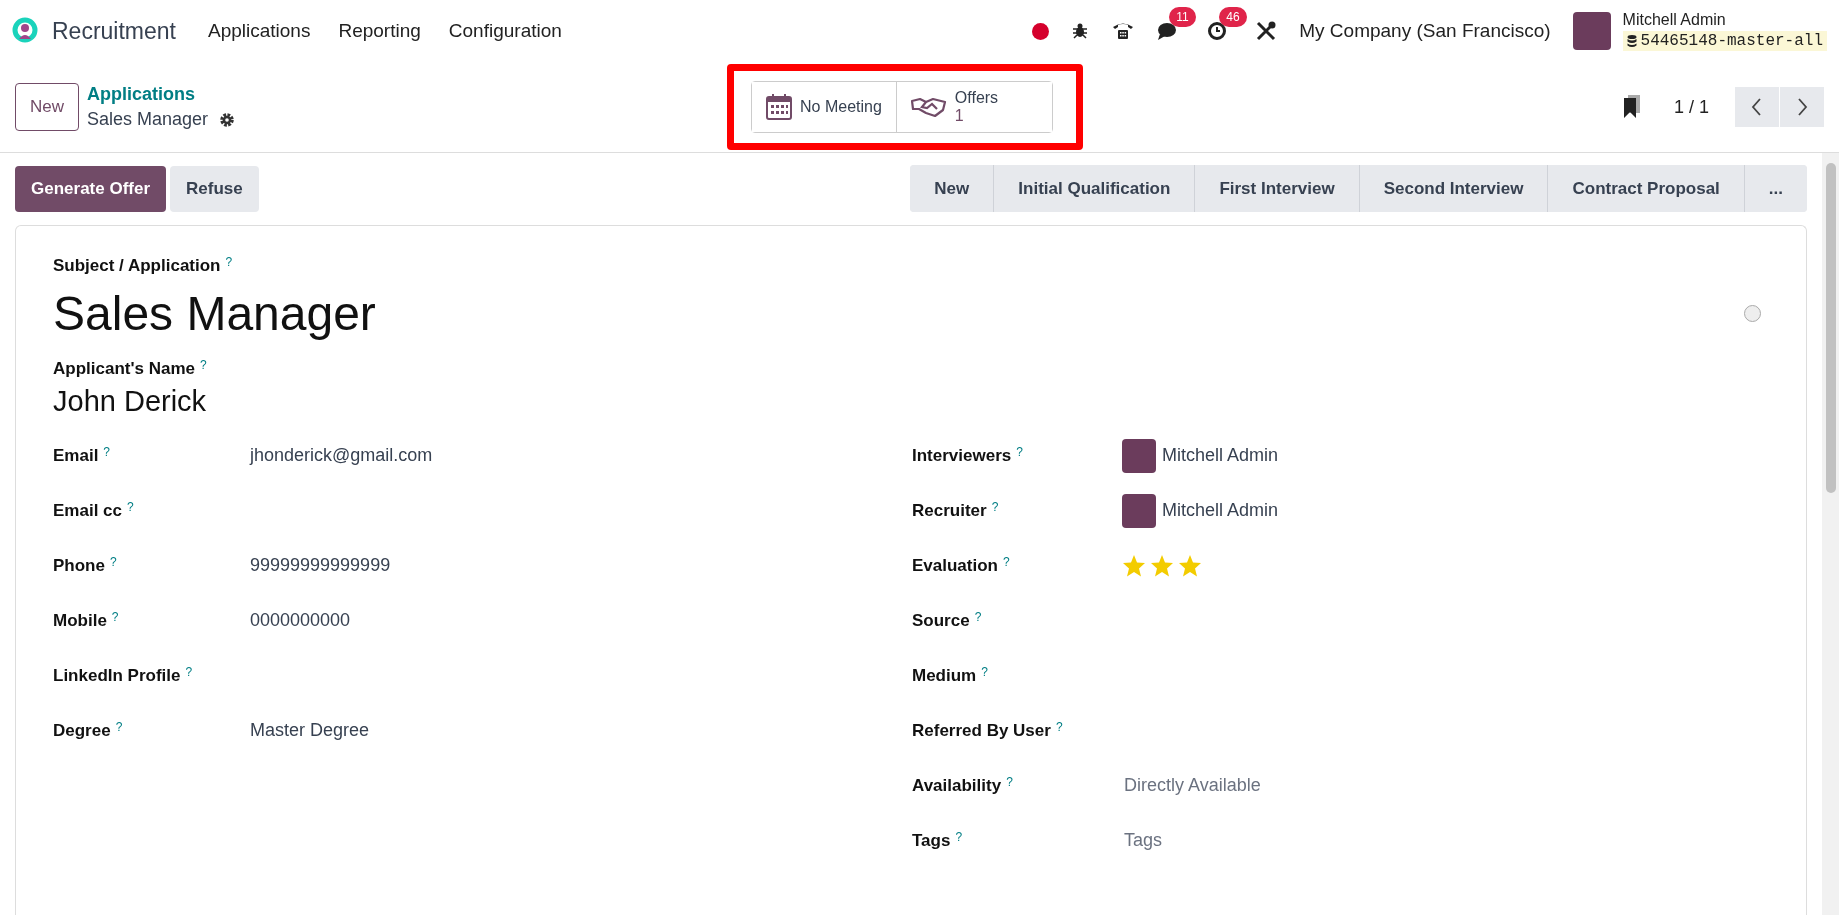  Describe the element at coordinates (259, 31) in the screenshot. I see `menu-item: Applications` at that location.